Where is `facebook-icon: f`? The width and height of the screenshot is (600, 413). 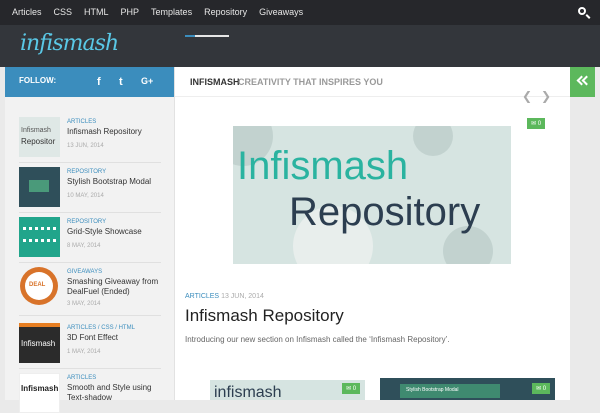 facebook-icon: f is located at coordinates (99, 82).